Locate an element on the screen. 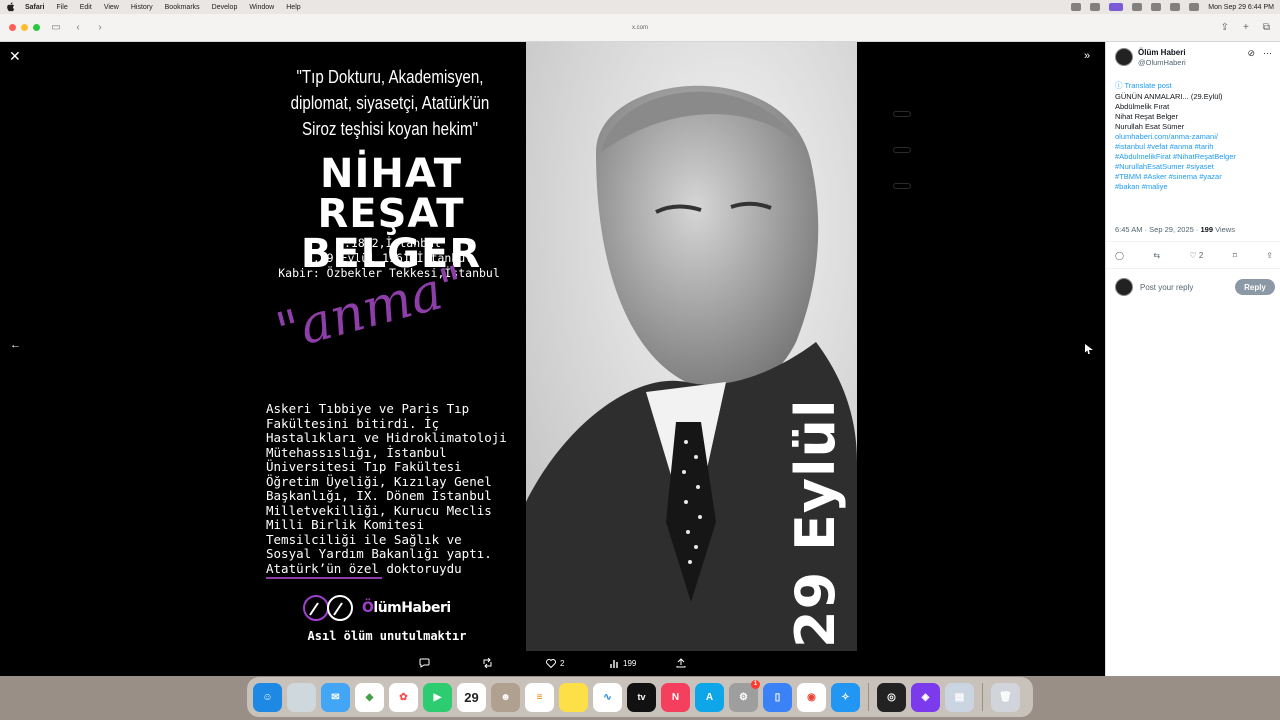 Image resolution: width=1280 pixels, height=720 pixels. post-timestamp: 6:45 AM · Sep 29, 2025 · is located at coordinates (1157, 229).